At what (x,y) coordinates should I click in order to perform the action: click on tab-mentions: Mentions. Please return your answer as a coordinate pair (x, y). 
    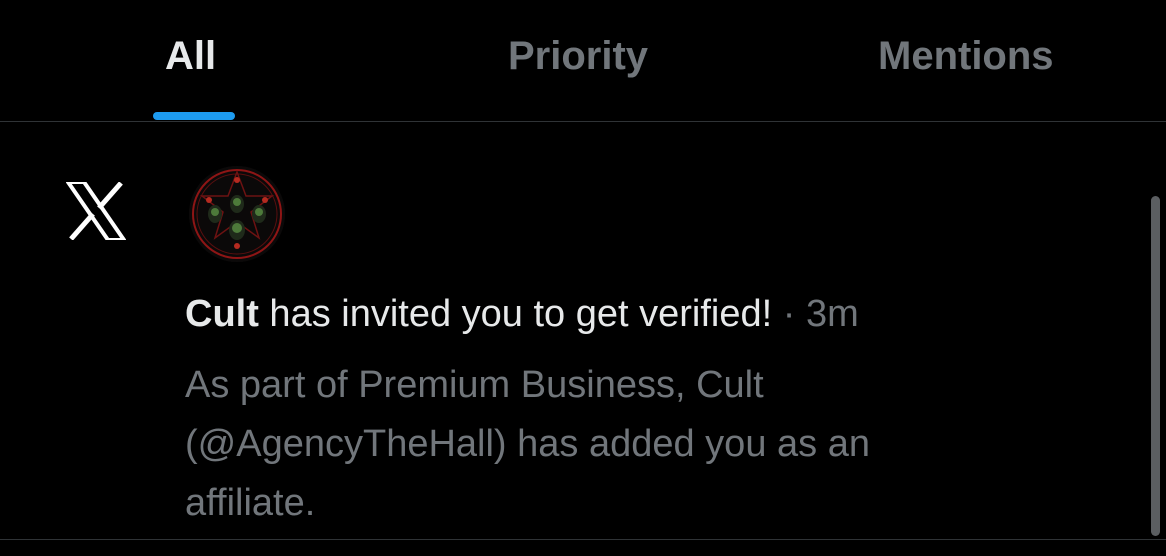
    Looking at the image, I should click on (980, 60).